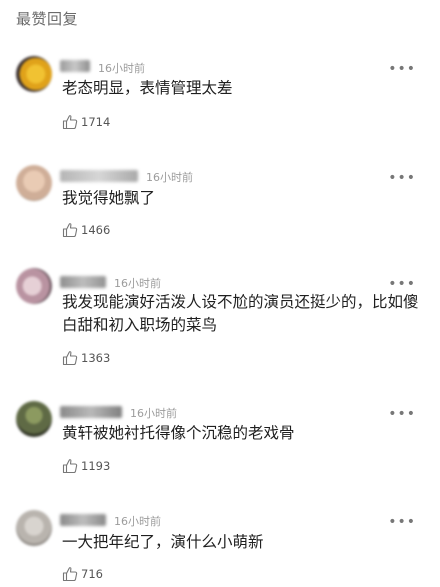 The image size is (440, 587). What do you see at coordinates (109, 198) in the screenshot?
I see `comment-text: 我觉得她飘了` at bounding box center [109, 198].